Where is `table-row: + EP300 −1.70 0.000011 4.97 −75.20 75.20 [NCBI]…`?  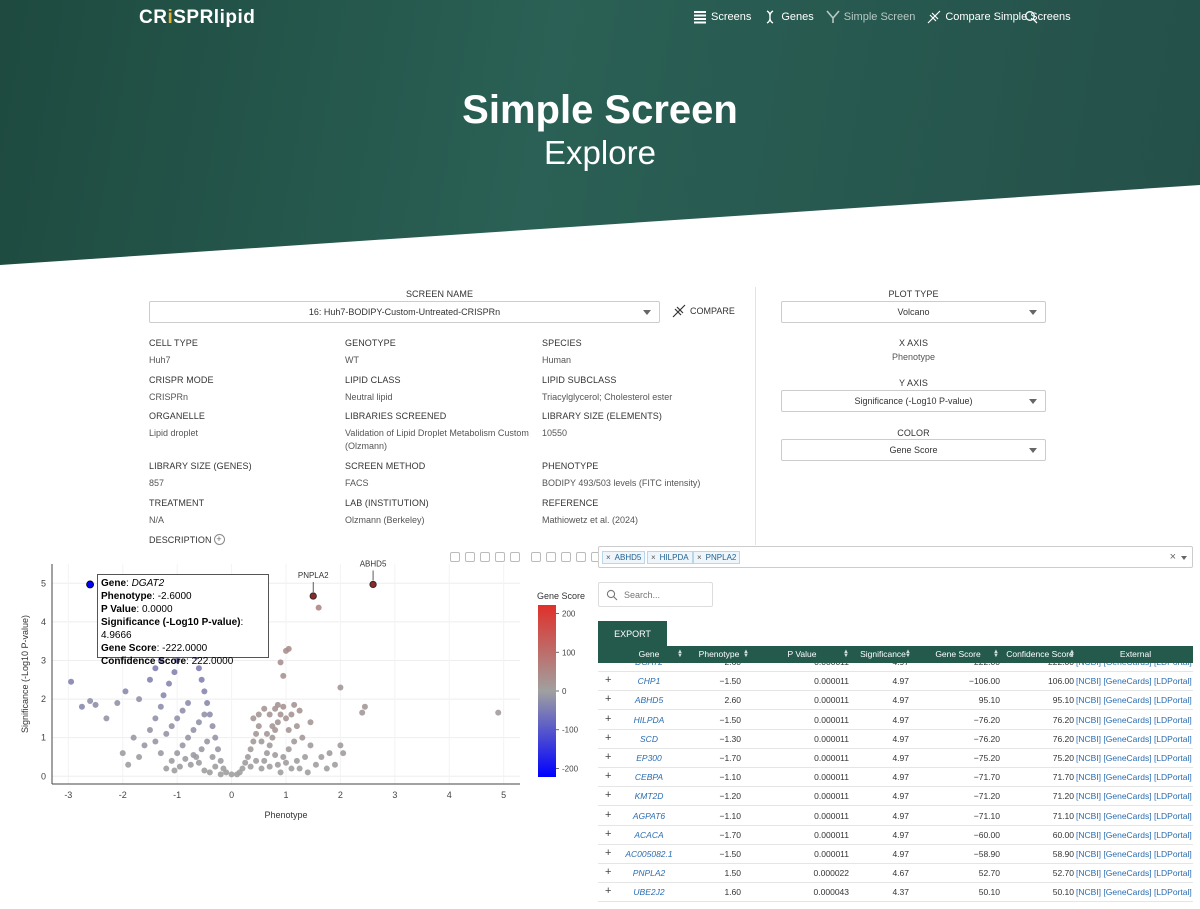
table-row: + EP300 −1.70 0.000011 4.97 −75.20 75.20 [NCBI]… is located at coordinates (895, 758).